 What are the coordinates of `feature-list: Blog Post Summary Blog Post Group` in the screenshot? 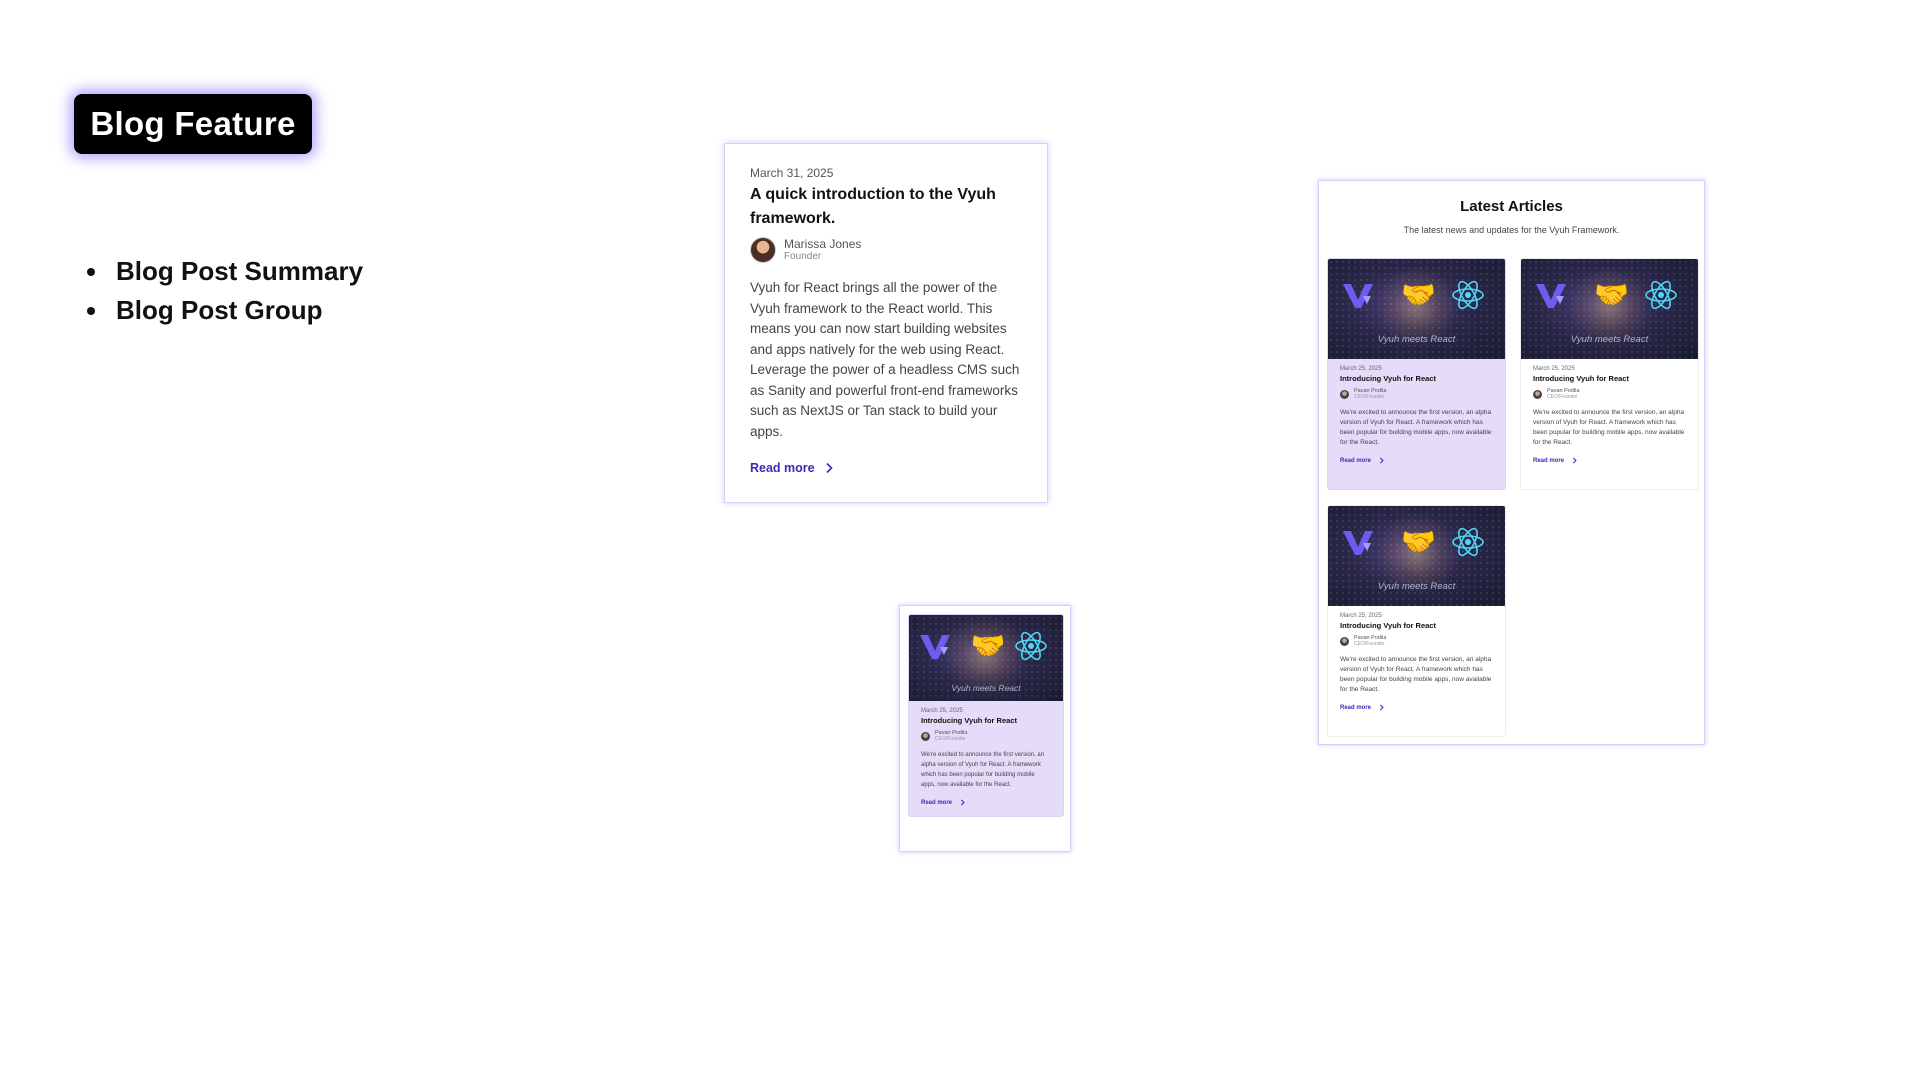 It's located at (224, 291).